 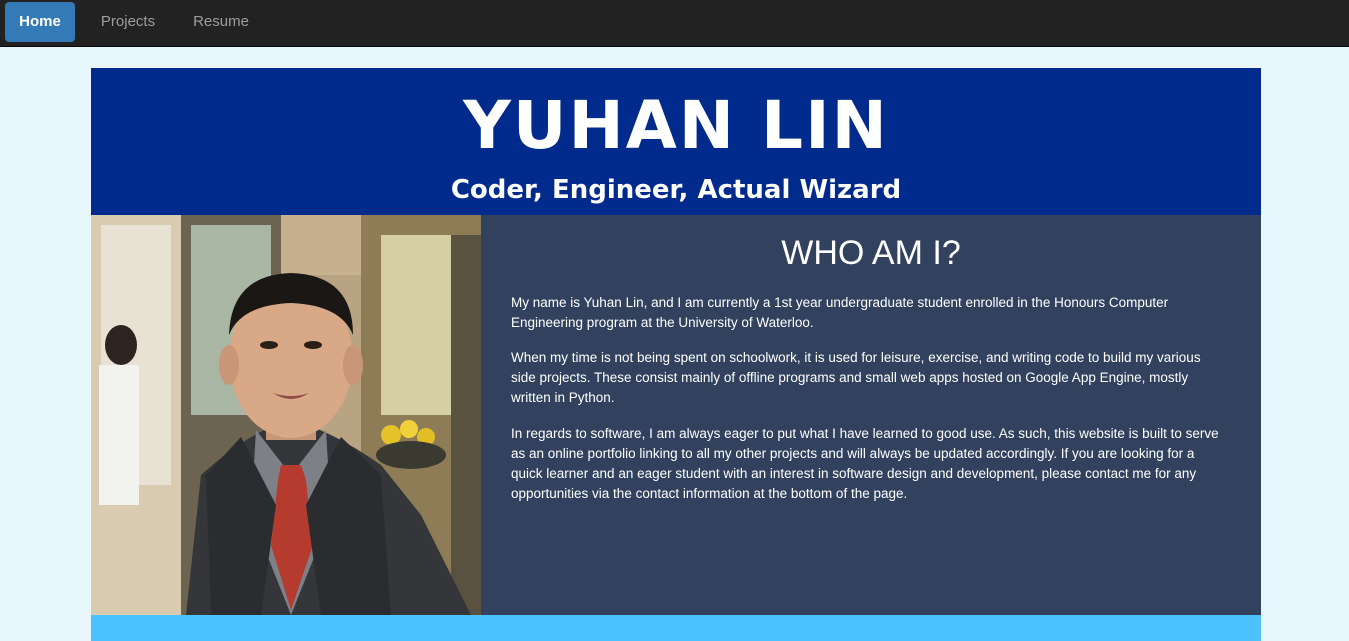 I want to click on top-navbar: Home Projects Resume, so click(x=674, y=23).